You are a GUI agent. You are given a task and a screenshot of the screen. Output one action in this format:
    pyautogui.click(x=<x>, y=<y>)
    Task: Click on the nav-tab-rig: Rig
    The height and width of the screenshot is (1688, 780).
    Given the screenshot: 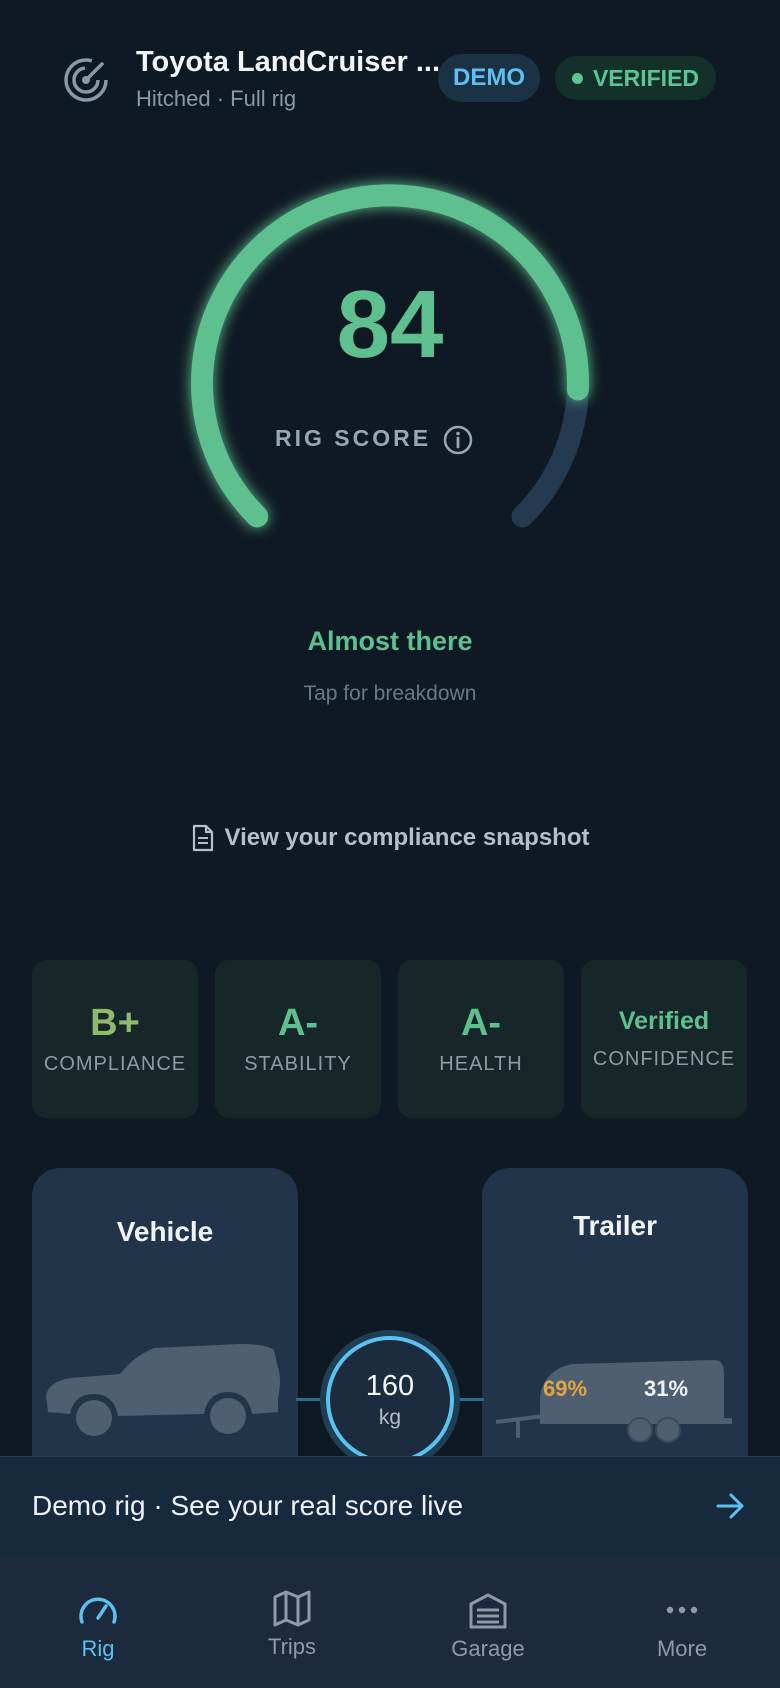 What is the action you would take?
    pyautogui.click(x=98, y=1626)
    